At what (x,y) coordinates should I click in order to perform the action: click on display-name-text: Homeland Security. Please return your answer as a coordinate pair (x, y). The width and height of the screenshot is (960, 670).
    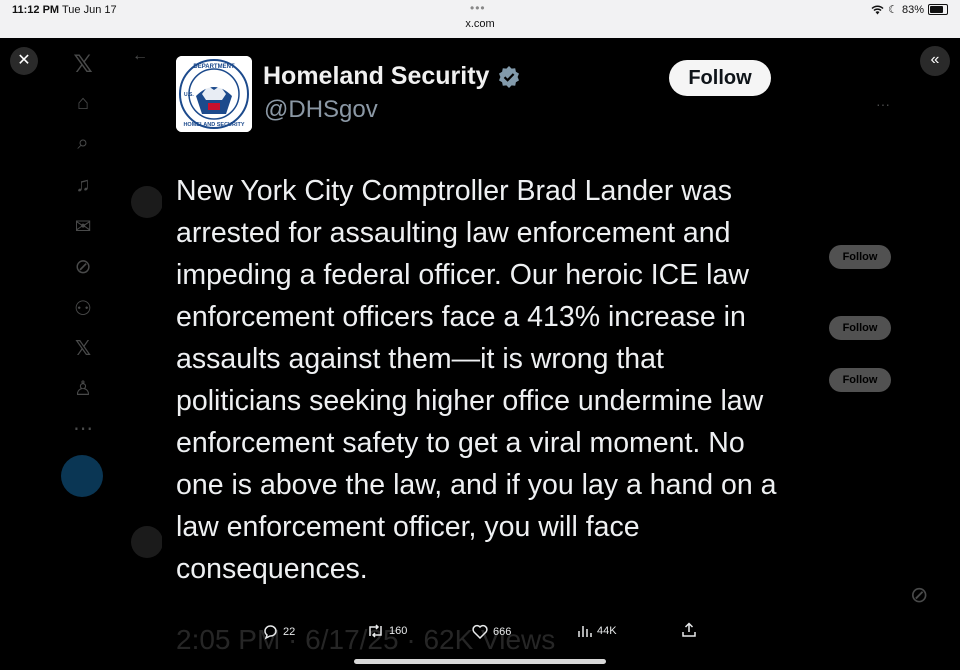
    Looking at the image, I should click on (376, 76).